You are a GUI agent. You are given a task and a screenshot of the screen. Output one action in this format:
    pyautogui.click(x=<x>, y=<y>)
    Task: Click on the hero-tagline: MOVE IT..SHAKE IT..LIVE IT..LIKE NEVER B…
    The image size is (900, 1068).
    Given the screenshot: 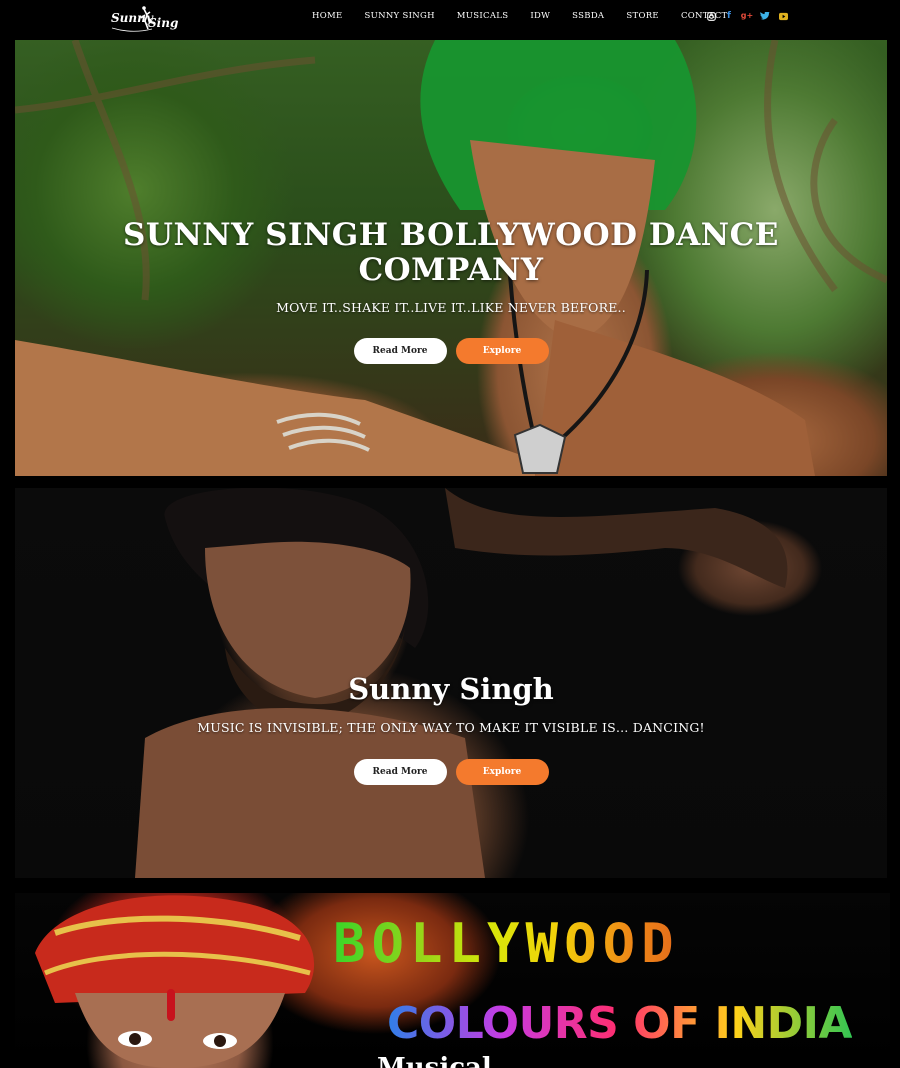 What is the action you would take?
    pyautogui.click(x=451, y=307)
    